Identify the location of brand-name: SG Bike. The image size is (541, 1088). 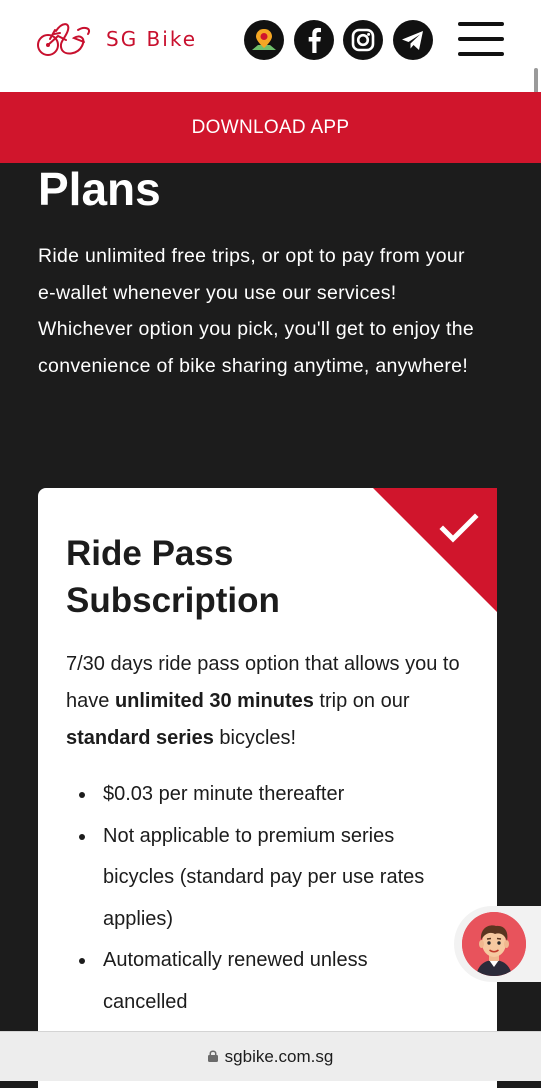
(152, 39).